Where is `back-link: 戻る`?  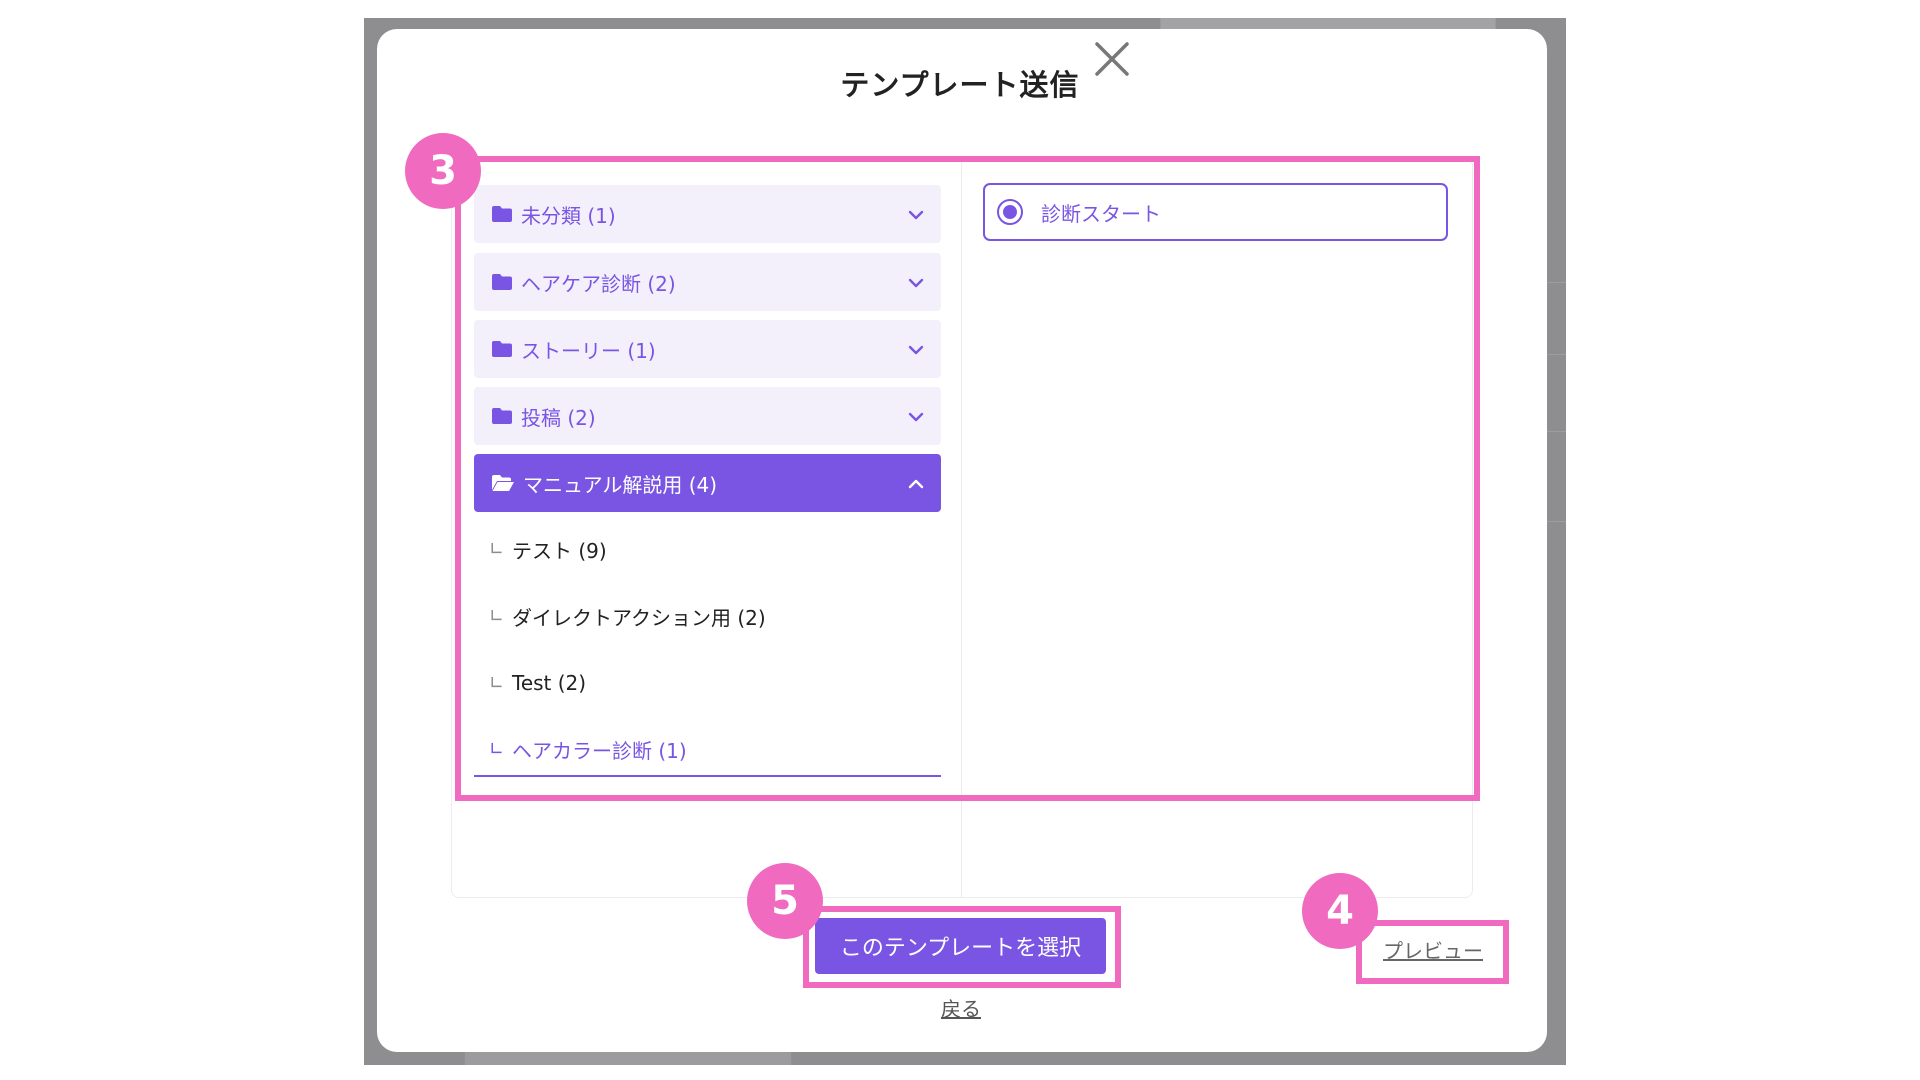
back-link: 戻る is located at coordinates (961, 1007).